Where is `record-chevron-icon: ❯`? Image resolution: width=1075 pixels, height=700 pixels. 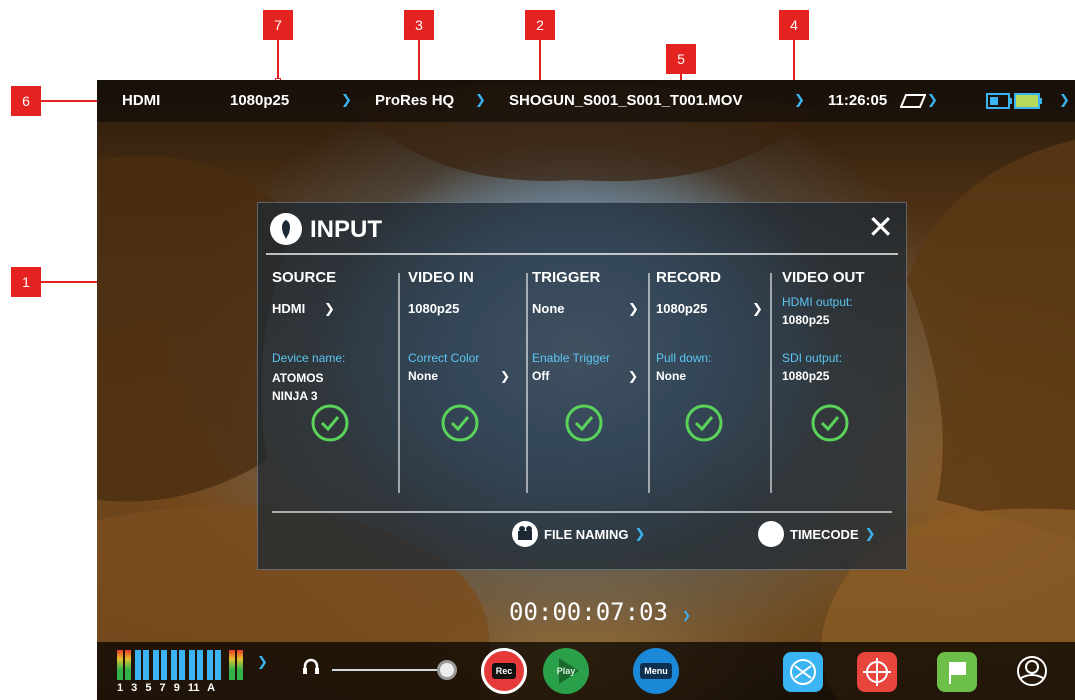 record-chevron-icon: ❯ is located at coordinates (757, 309).